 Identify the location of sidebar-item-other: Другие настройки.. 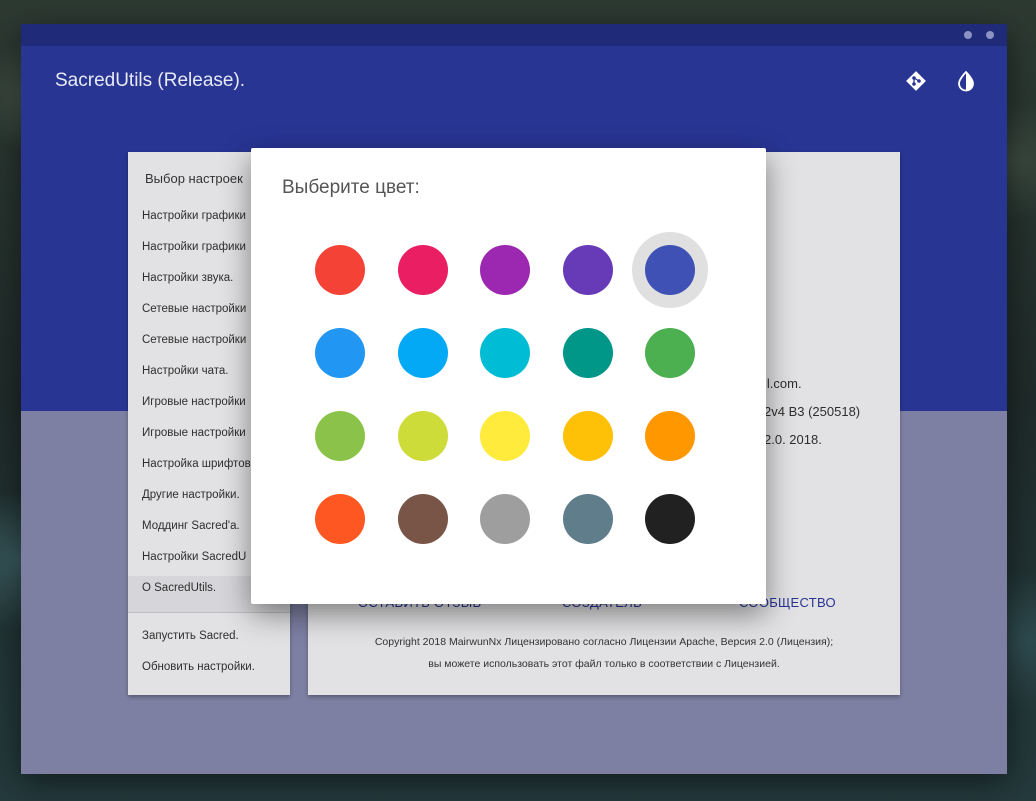
(191, 495).